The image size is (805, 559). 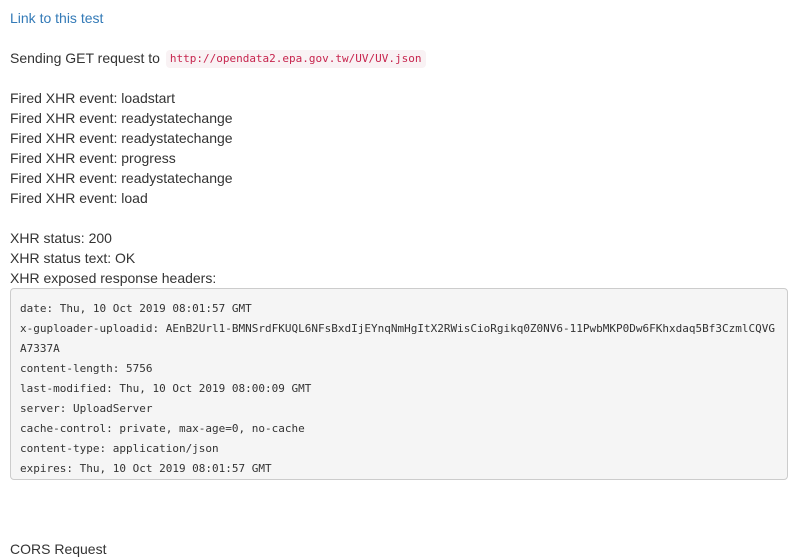 I want to click on test-permalink: Link to this test, so click(x=56, y=18).